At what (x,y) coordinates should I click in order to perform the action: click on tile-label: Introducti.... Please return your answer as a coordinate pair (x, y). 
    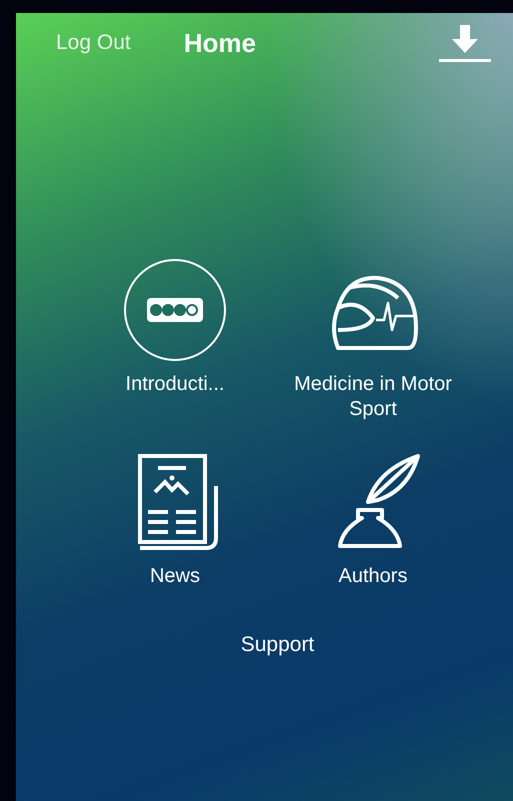
    Looking at the image, I should click on (175, 384).